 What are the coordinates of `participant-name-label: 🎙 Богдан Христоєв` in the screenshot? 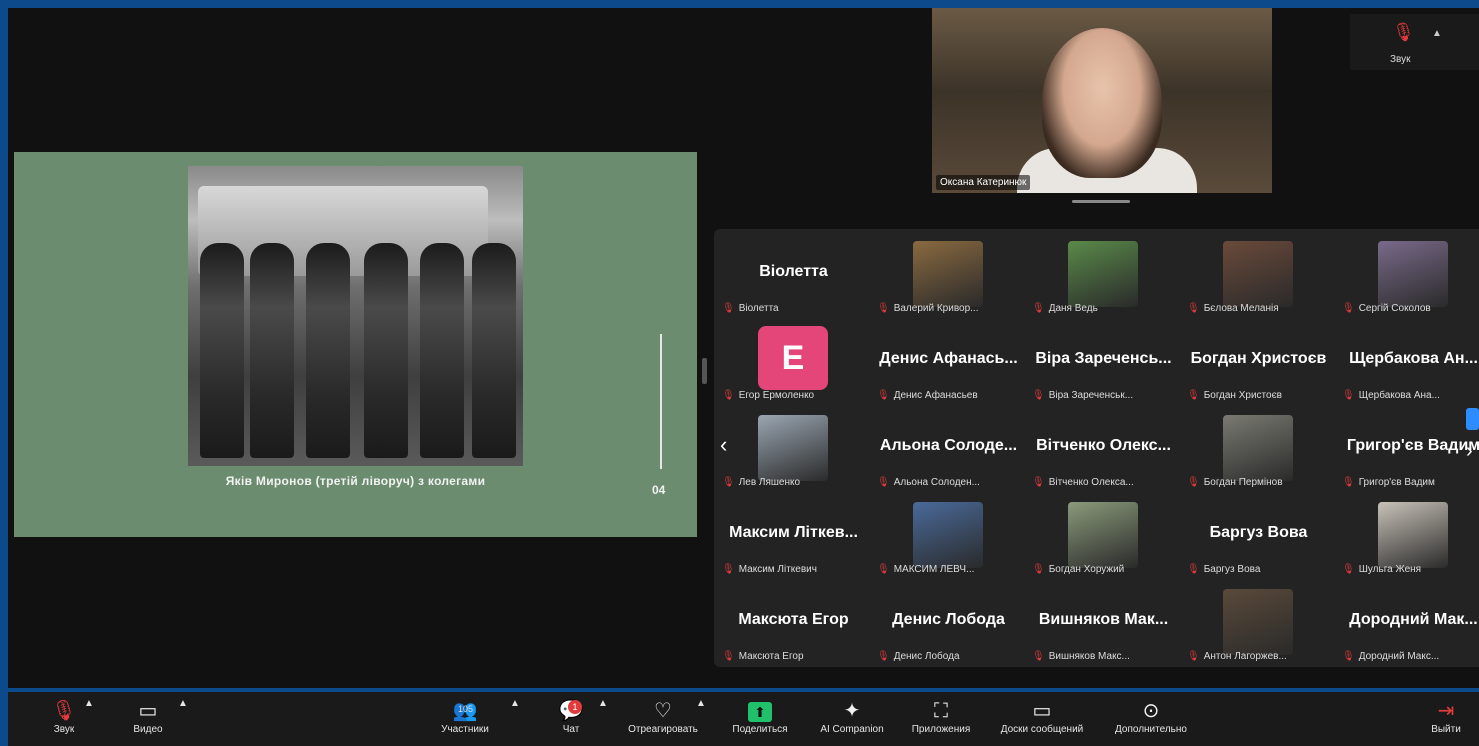 It's located at (1234, 395).